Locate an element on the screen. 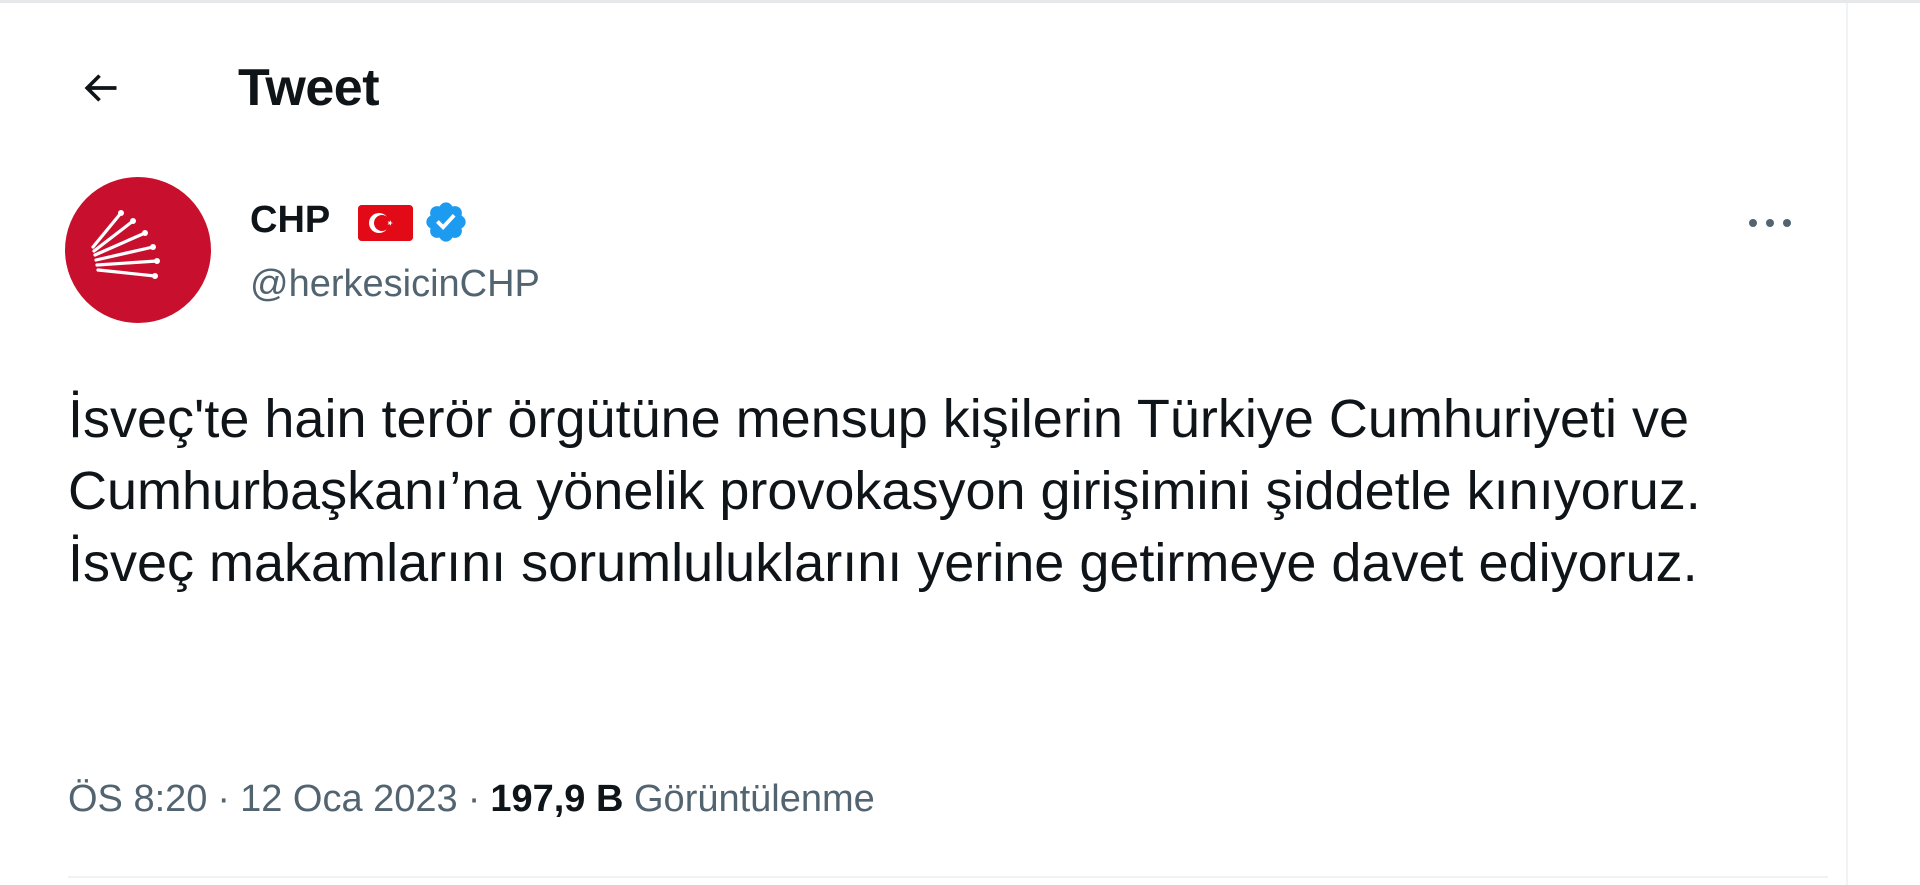 The image size is (1920, 885). six-arrows-logo is located at coordinates (125, 244).